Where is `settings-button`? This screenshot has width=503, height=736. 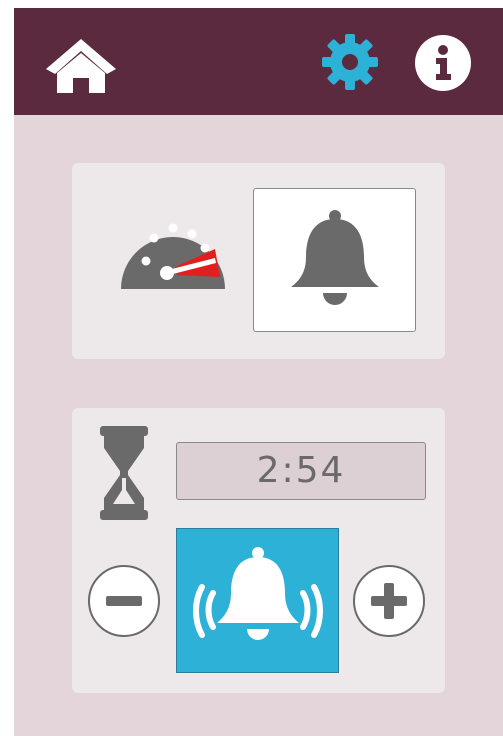 settings-button is located at coordinates (350, 62).